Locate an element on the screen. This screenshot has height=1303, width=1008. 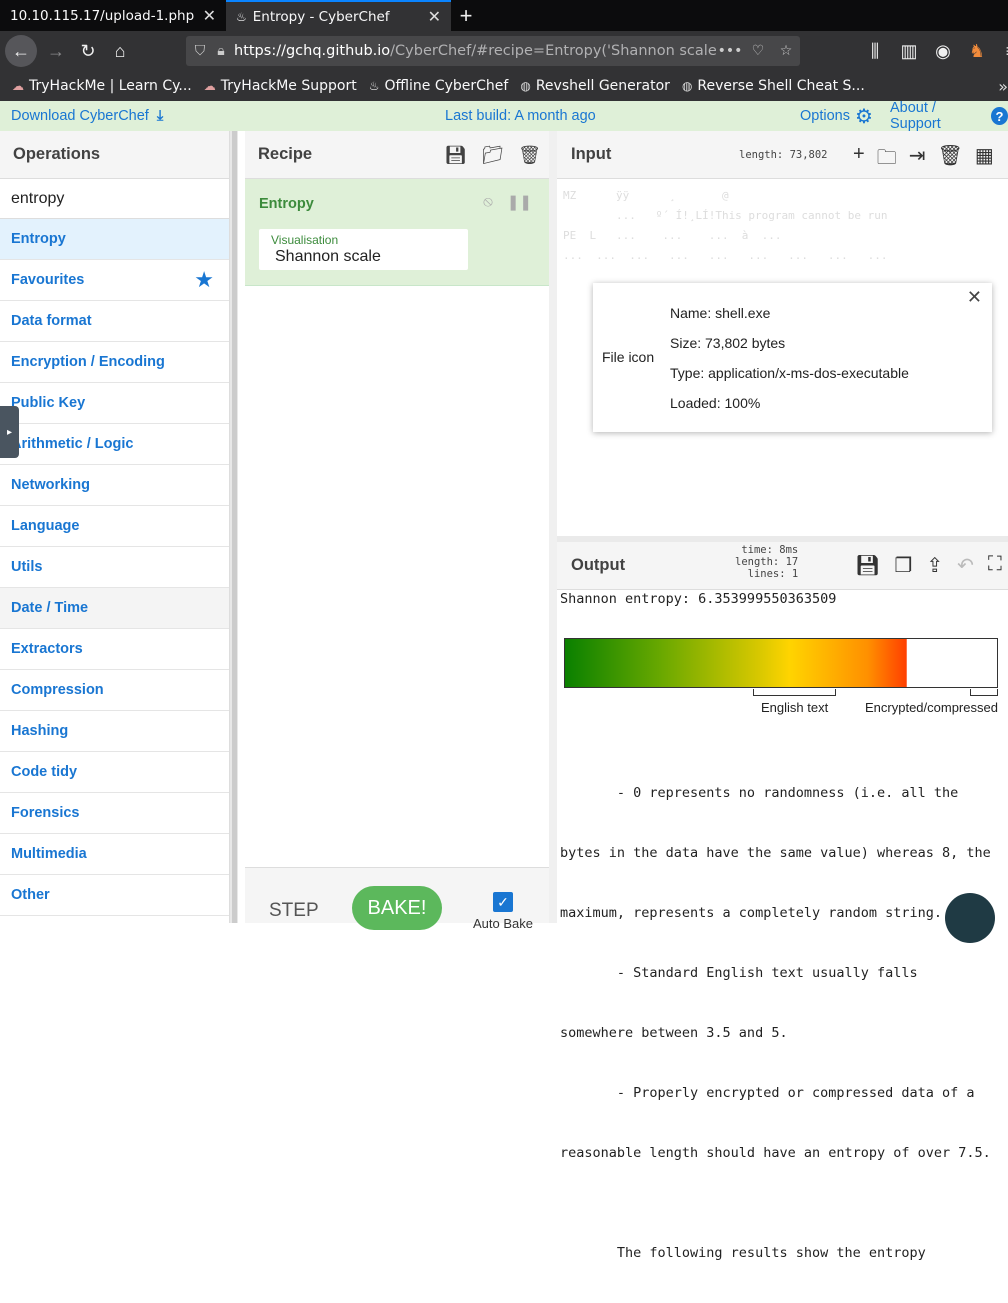
home-icon: ⌂ is located at coordinates (120, 51).